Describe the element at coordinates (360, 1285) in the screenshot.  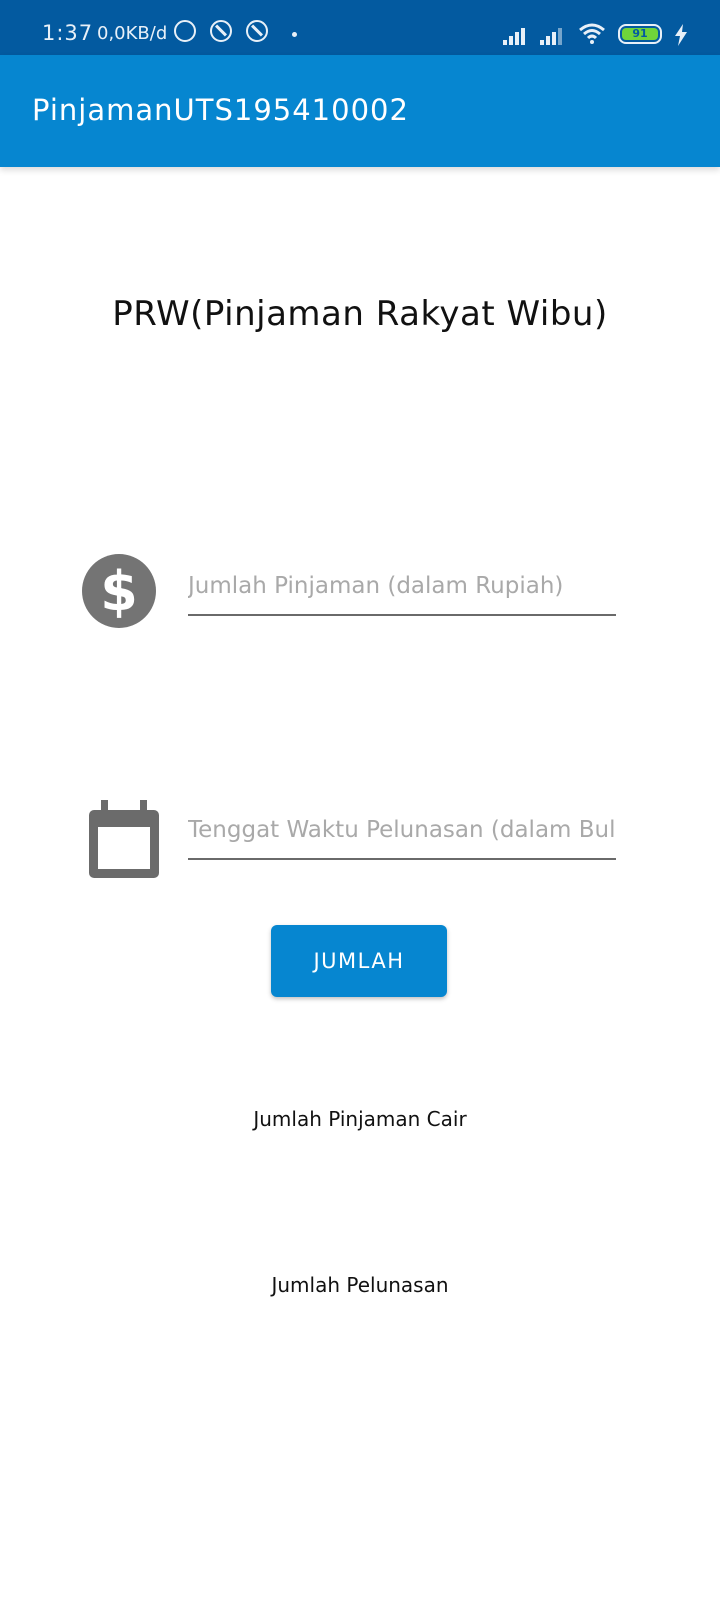
I see `repayment-total-label: Jumlah Pelunasan` at that location.